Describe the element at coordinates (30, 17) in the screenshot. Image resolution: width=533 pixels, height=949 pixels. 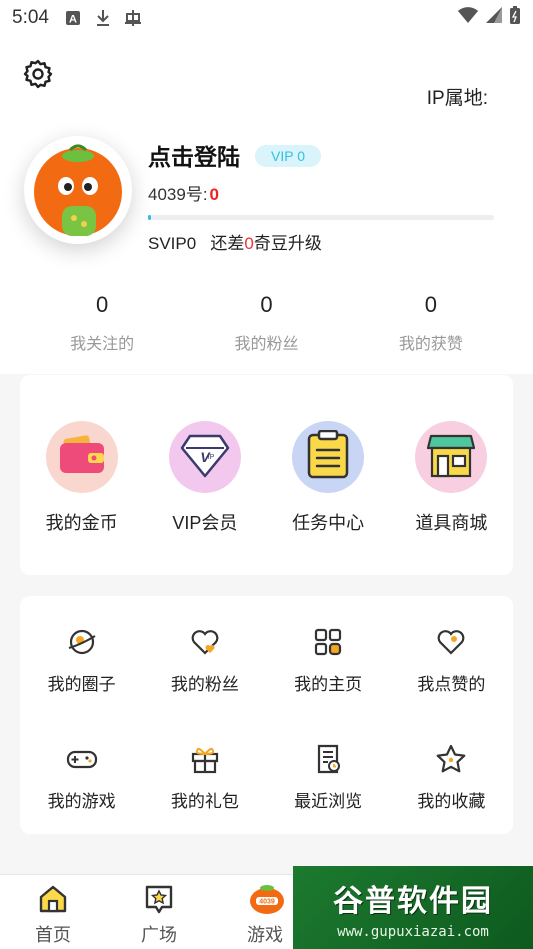
I see `status-time: 5:04` at that location.